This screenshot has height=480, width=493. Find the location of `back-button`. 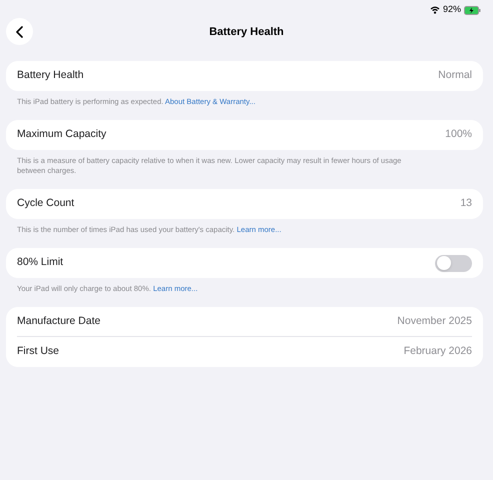

back-button is located at coordinates (19, 31).